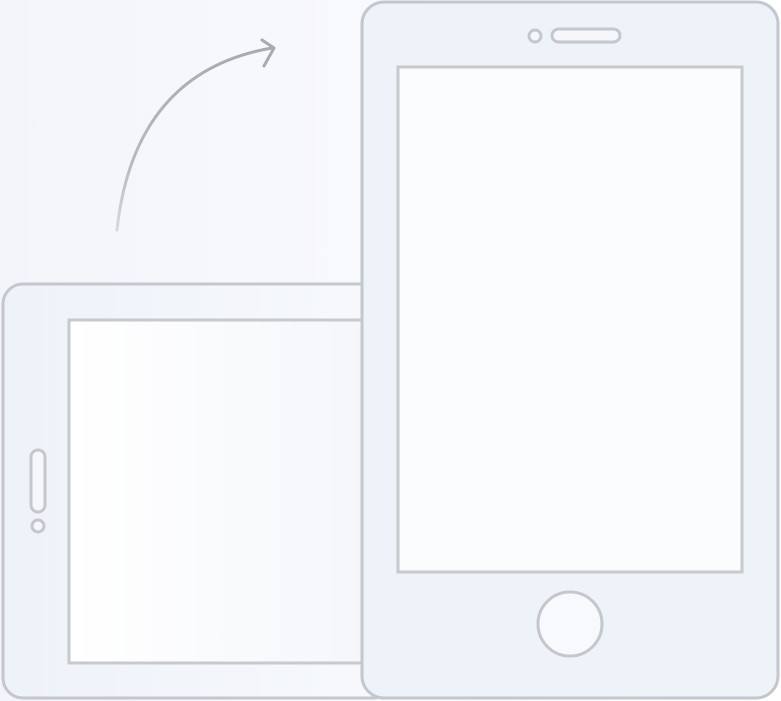 Image resolution: width=781 pixels, height=701 pixels. What do you see at coordinates (570, 624) in the screenshot?
I see `home-button-icon` at bounding box center [570, 624].